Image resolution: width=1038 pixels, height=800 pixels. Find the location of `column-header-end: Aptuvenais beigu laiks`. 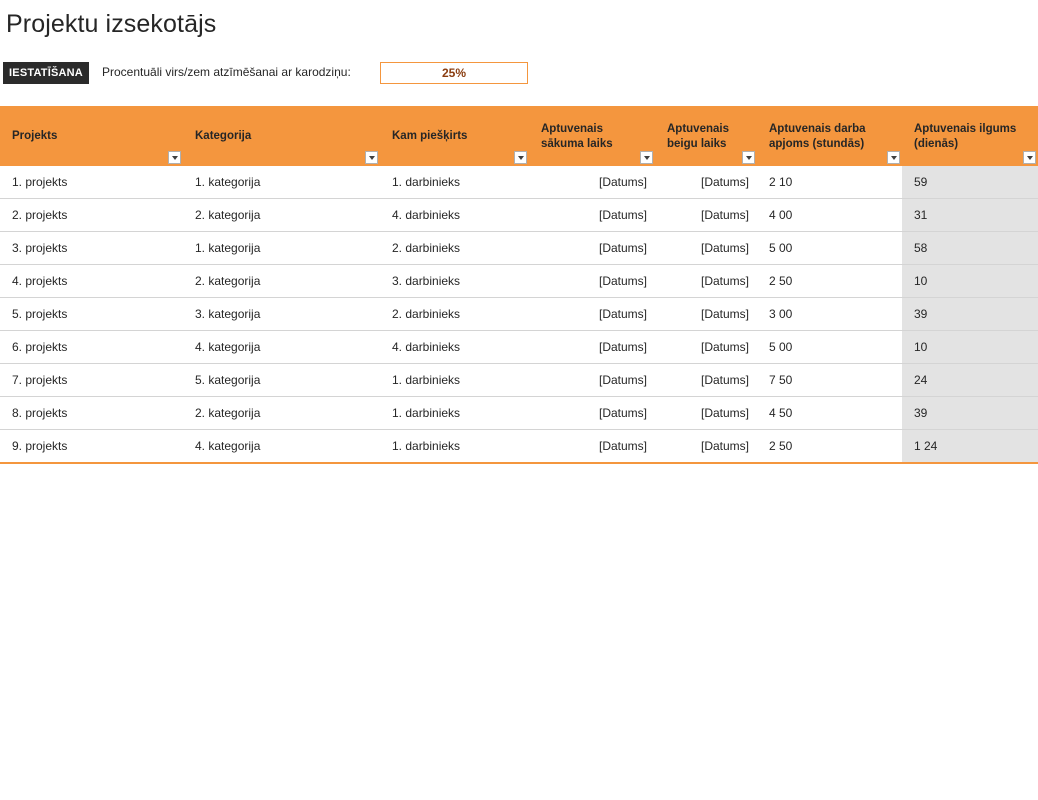

column-header-end: Aptuvenais beigu laiks is located at coordinates (706, 136).